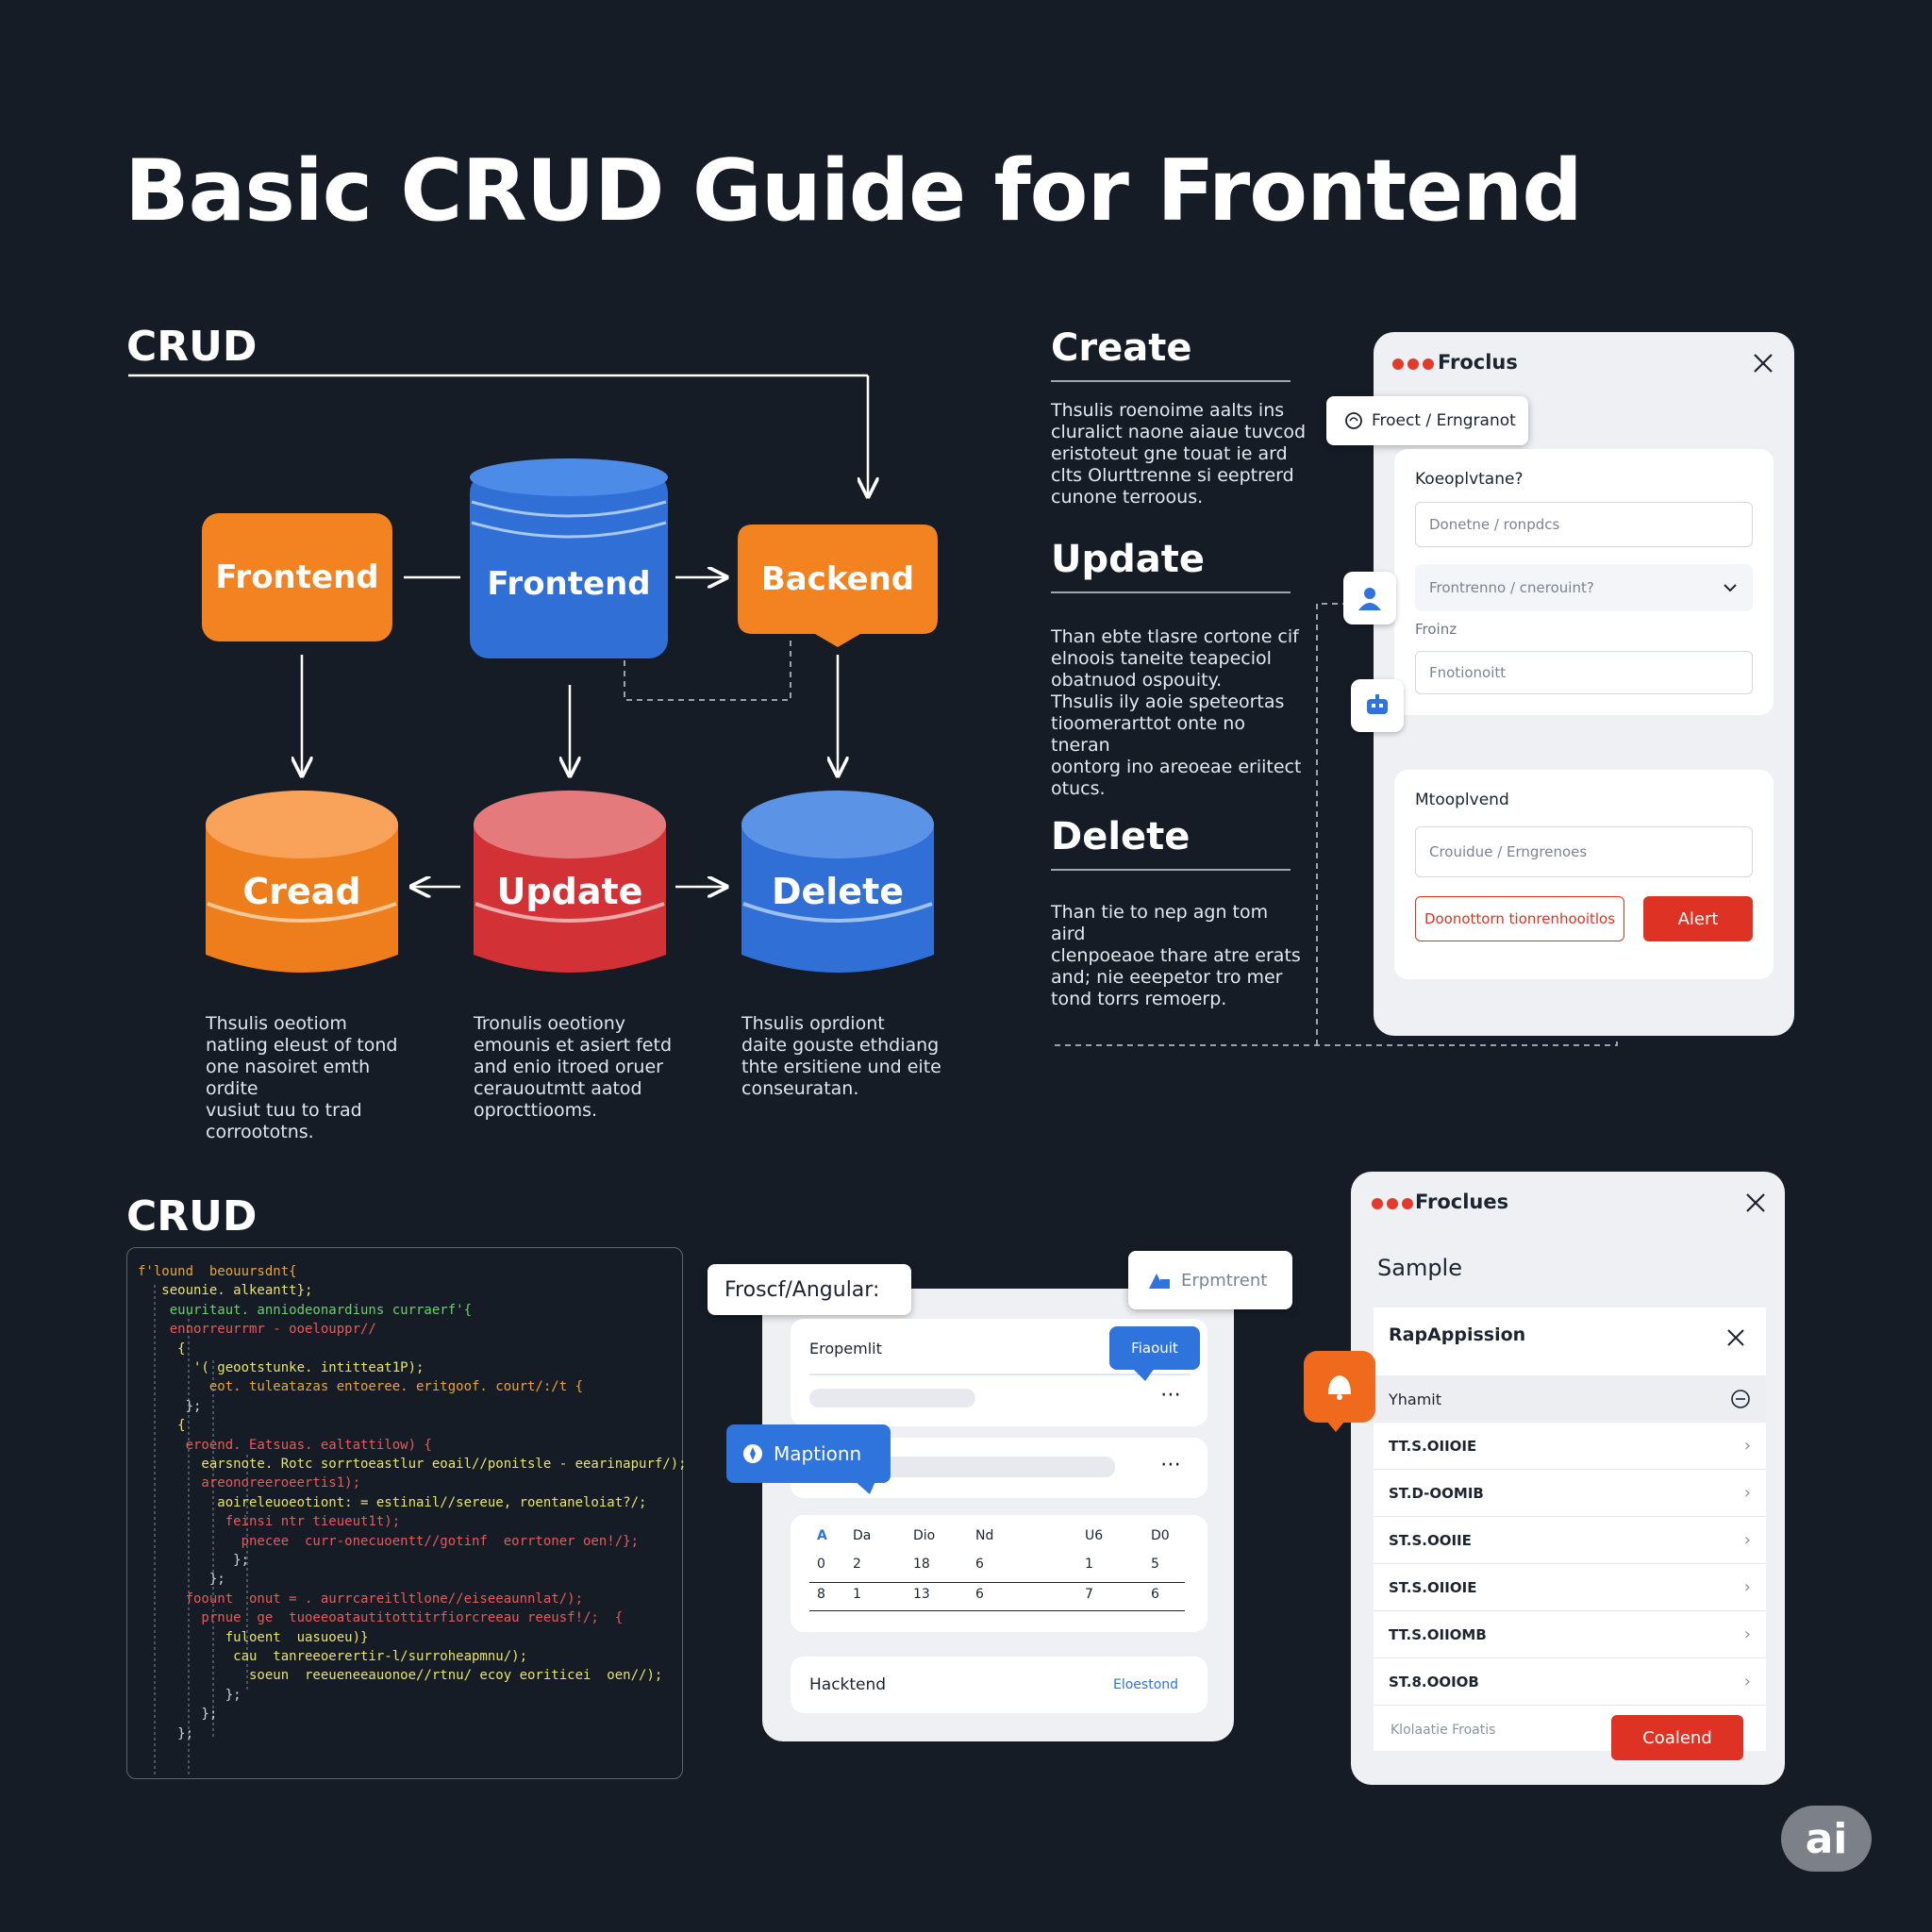 The image size is (1932, 1932). Describe the element at coordinates (254, 1637) in the screenshot. I see `code-line: fuloent uasuoeu)}` at that location.